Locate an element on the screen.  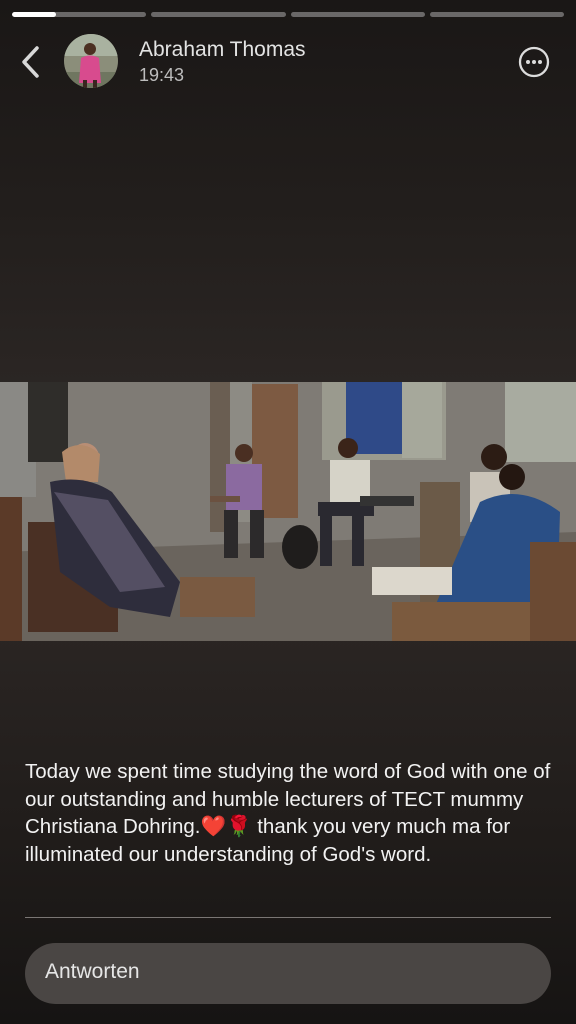
more-options-button is located at coordinates (534, 62).